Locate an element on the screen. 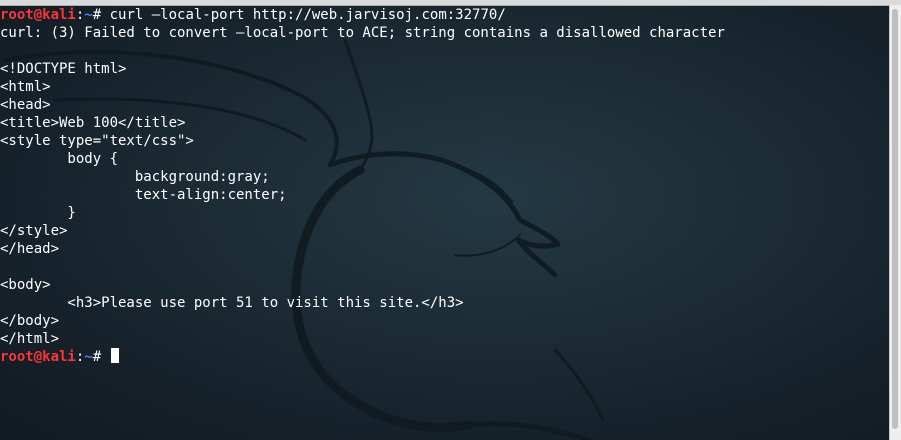  output-line: <style type="text/css"> is located at coordinates (442, 141).